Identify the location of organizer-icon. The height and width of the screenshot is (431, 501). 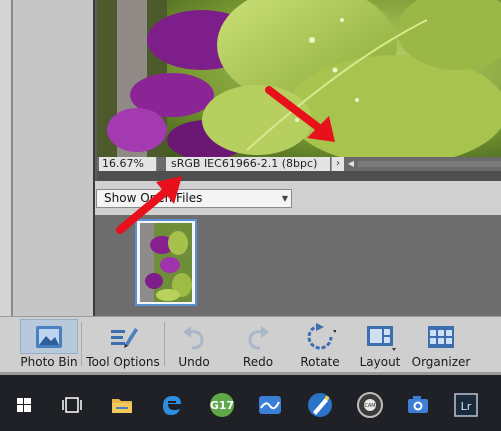
(441, 337).